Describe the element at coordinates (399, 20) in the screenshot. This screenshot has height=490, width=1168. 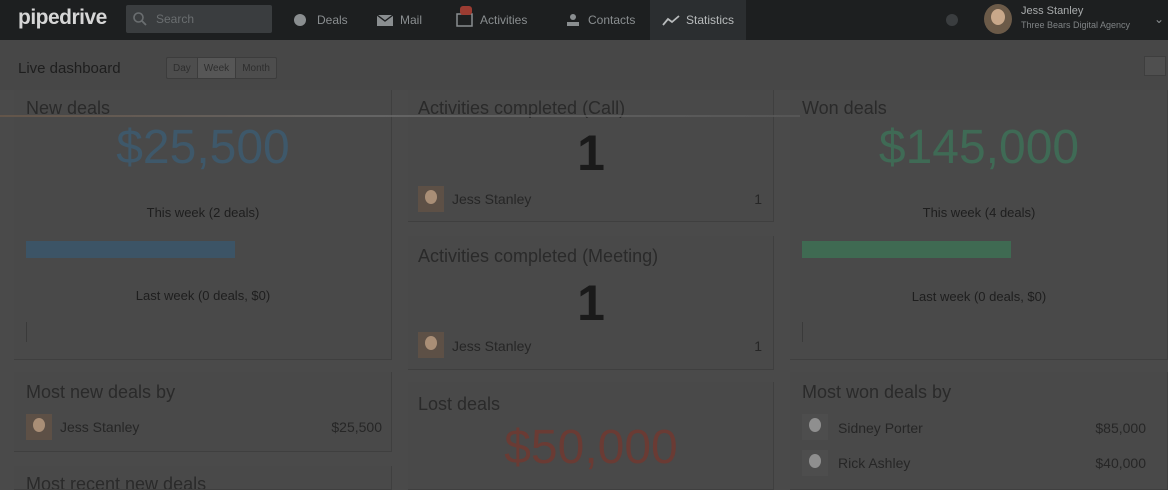
I see `nav-mail: Mail` at that location.